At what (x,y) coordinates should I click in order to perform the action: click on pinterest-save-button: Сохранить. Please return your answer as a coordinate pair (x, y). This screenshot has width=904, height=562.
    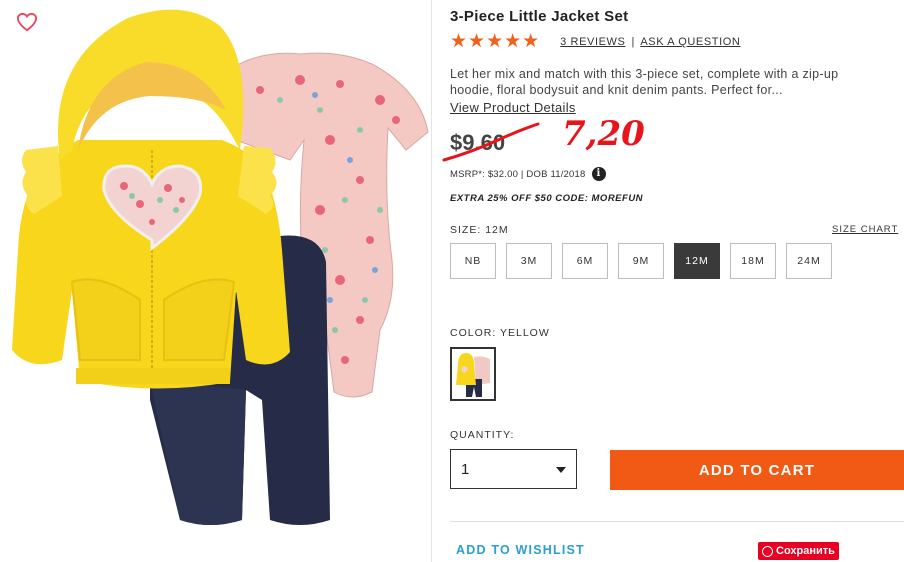
    Looking at the image, I should click on (798, 551).